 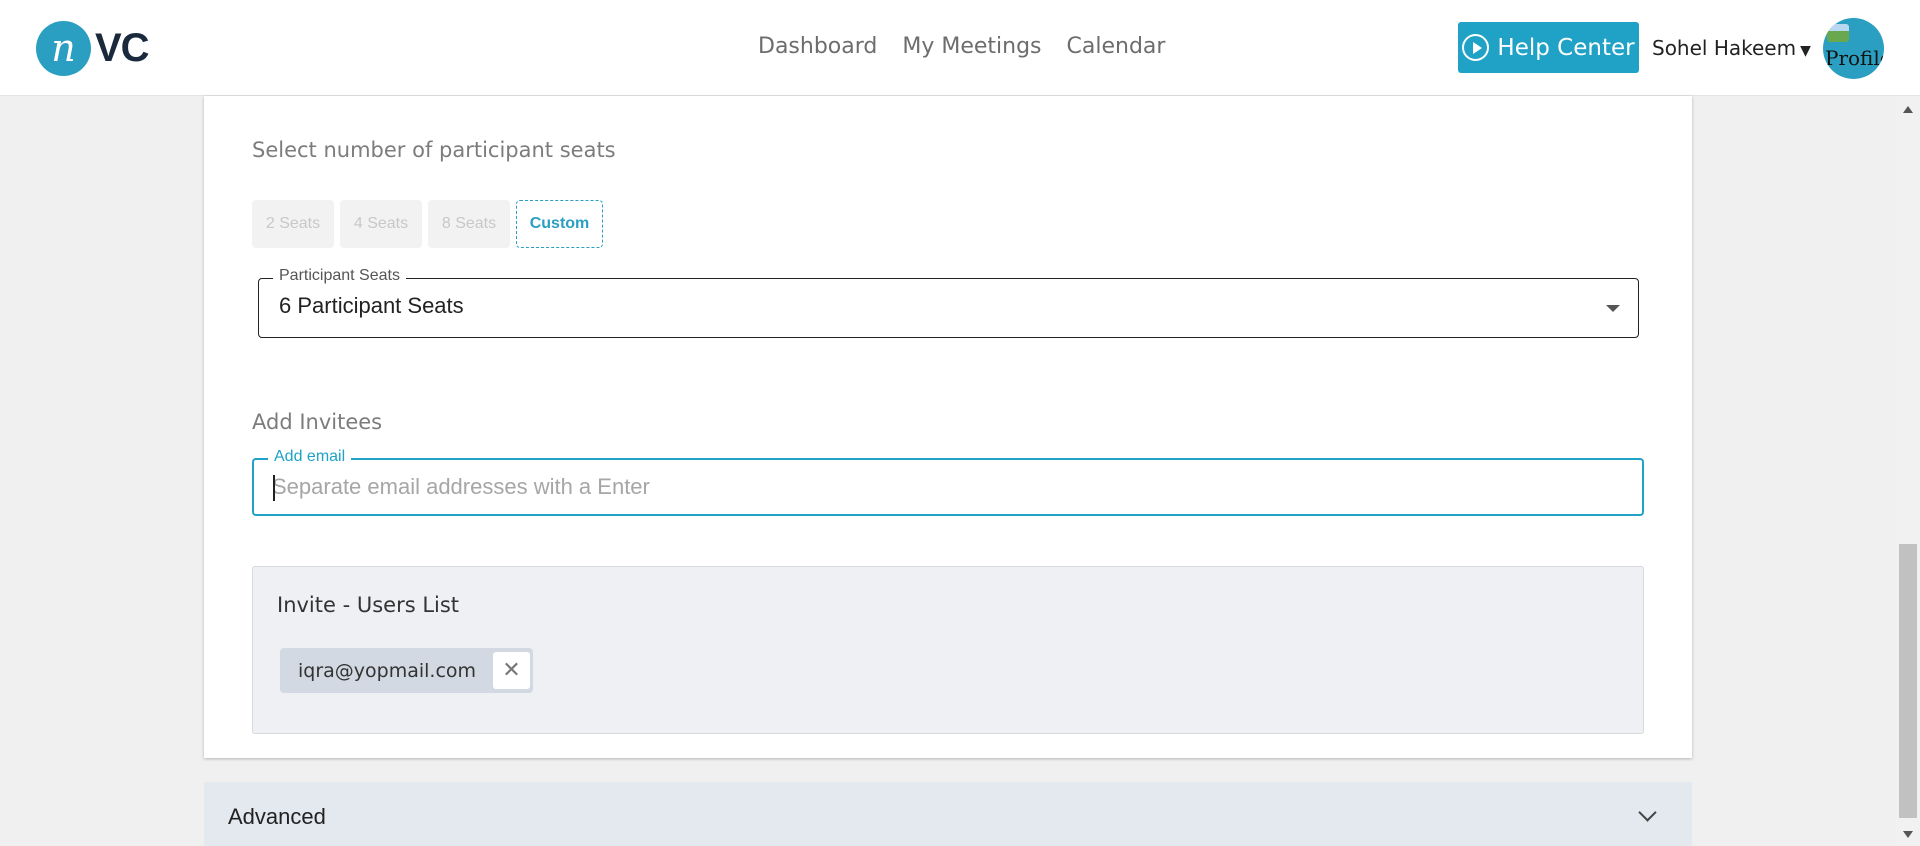 I want to click on seat-option-4: 4 Seats, so click(x=381, y=224).